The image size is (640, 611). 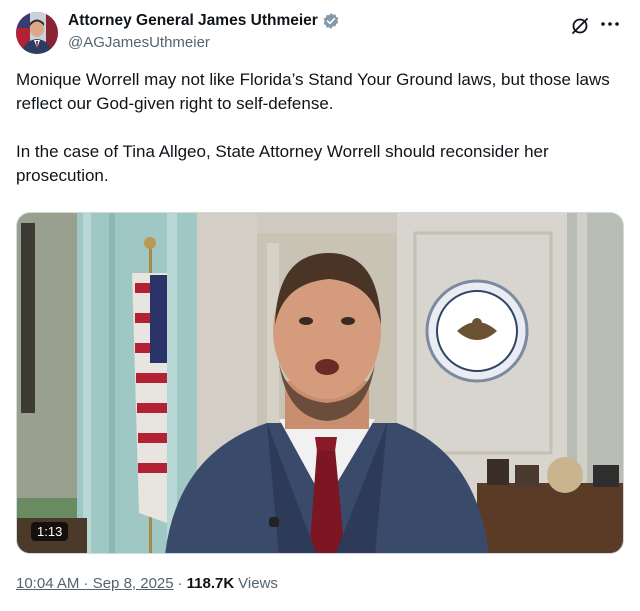 What do you see at coordinates (193, 21) in the screenshot?
I see `author-display-name: Attorney General James Uthmeier` at bounding box center [193, 21].